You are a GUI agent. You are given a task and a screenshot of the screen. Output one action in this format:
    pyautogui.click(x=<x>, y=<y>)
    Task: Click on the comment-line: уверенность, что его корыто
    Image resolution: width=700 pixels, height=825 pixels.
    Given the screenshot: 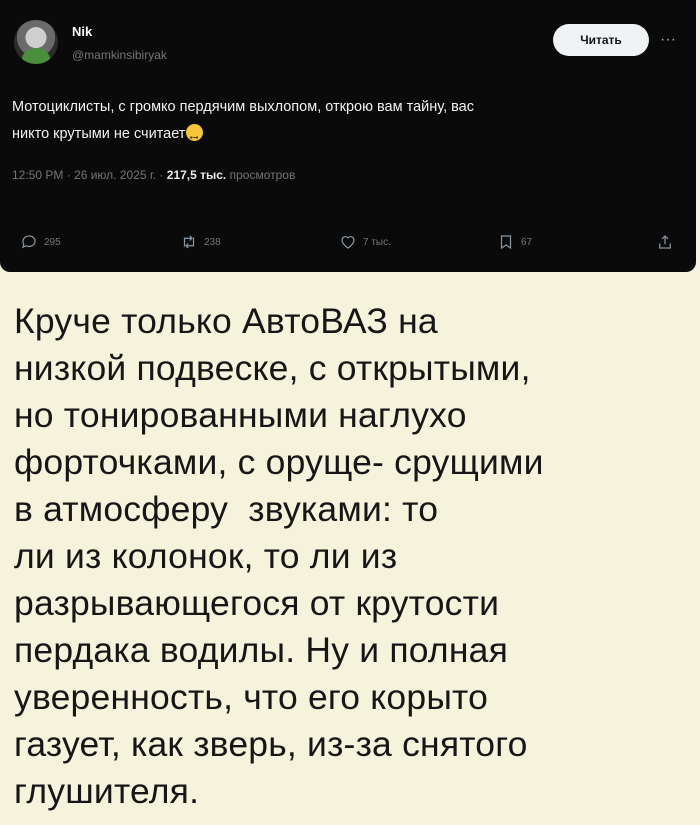 What is the action you would take?
    pyautogui.click(x=251, y=697)
    